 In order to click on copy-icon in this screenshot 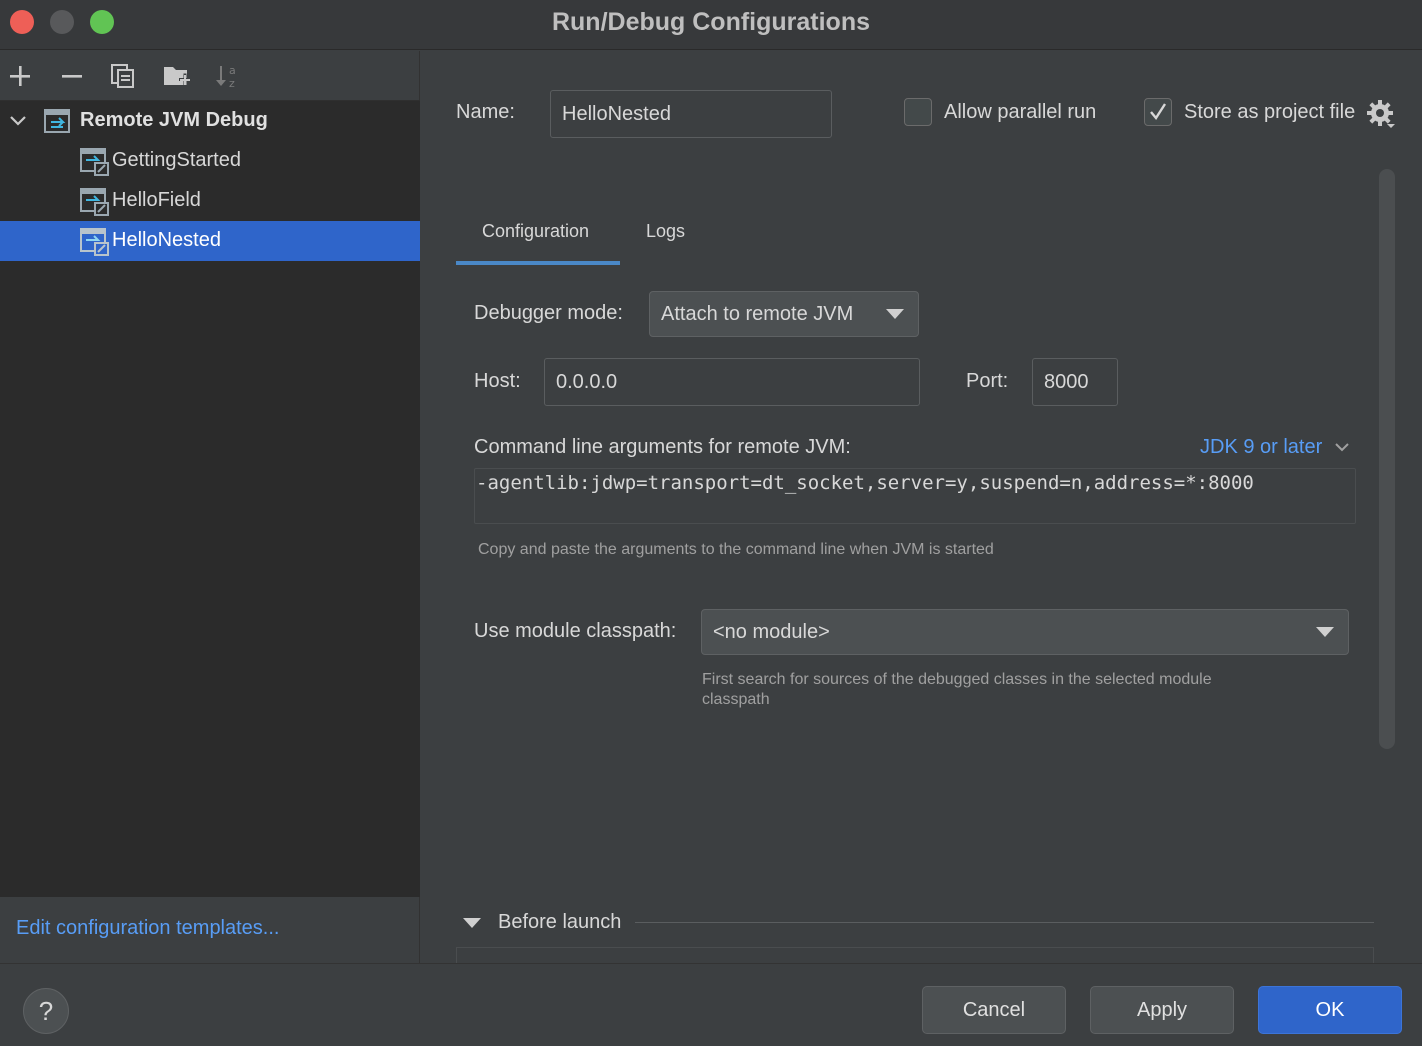, I will do `click(122, 76)`.